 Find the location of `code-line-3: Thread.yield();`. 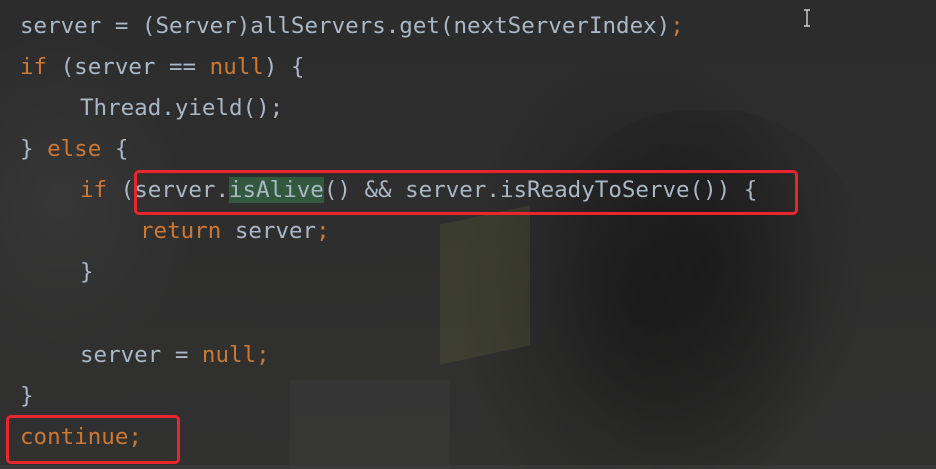

code-line-3: Thread.yield(); is located at coordinates (181, 108).